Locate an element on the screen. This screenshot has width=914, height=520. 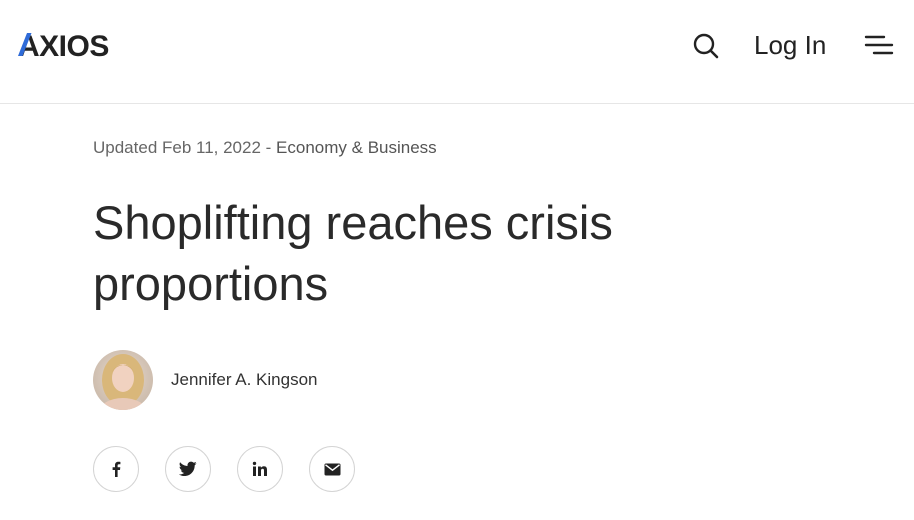
menu-button is located at coordinates (879, 46).